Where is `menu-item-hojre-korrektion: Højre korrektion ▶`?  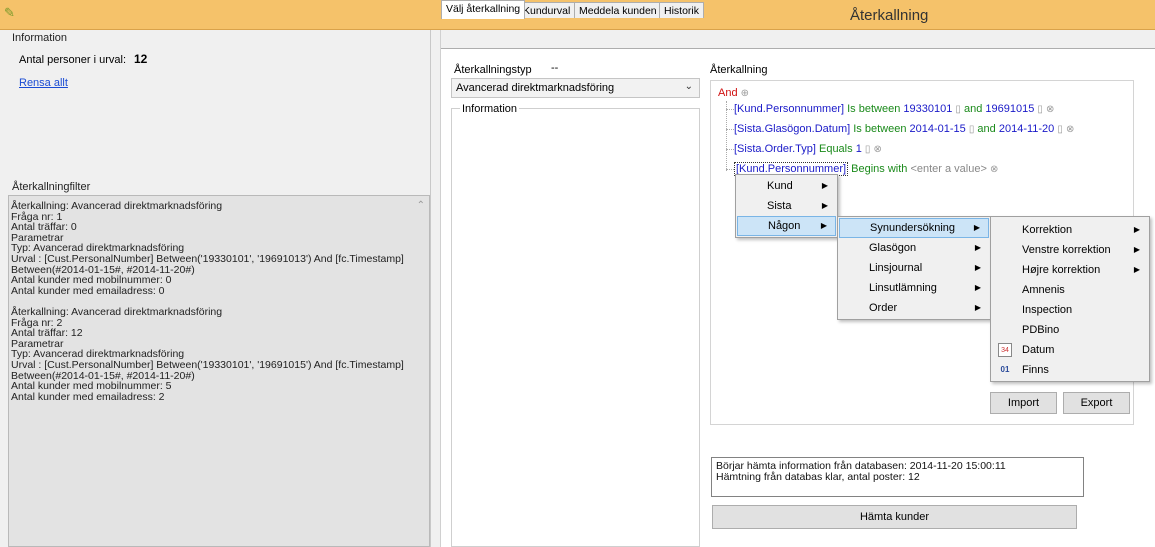
menu-item-hojre-korrektion: Højre korrektion ▶ is located at coordinates (1070, 270).